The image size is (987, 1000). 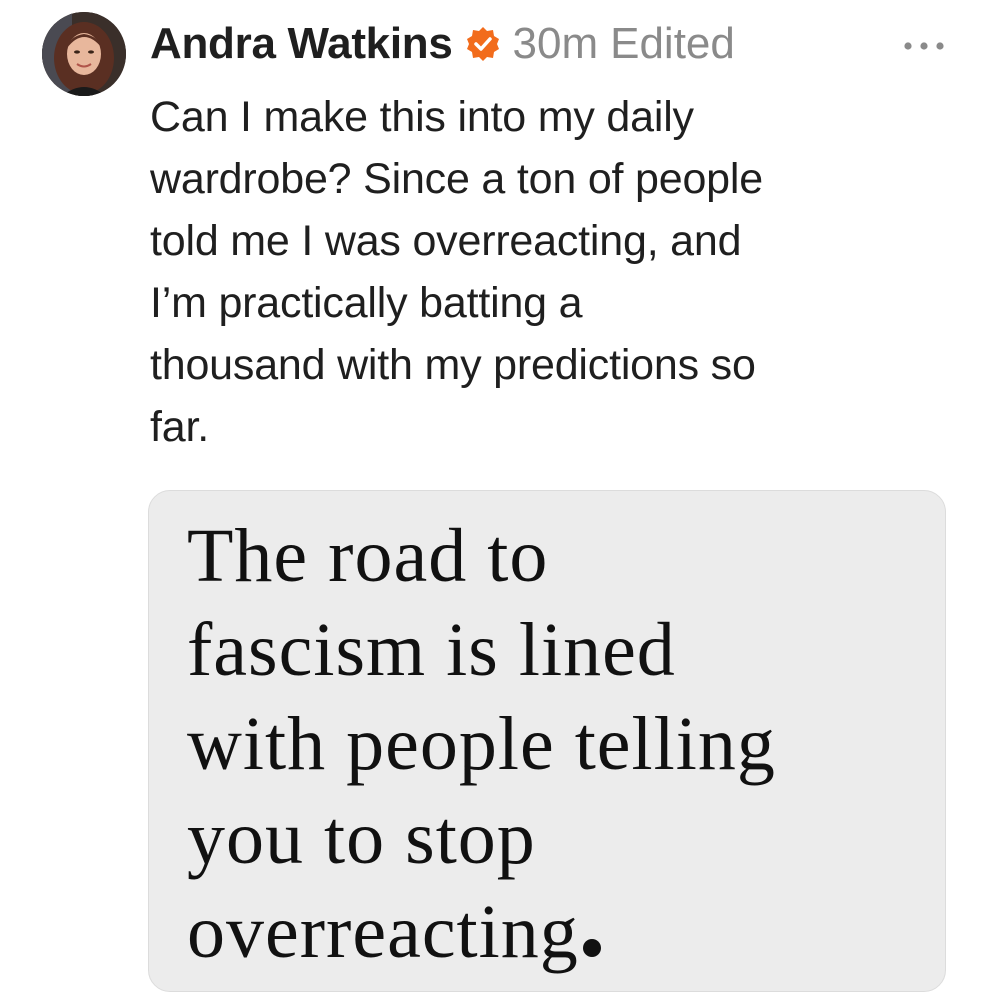 What do you see at coordinates (591, 948) in the screenshot?
I see `quote-period-dot` at bounding box center [591, 948].